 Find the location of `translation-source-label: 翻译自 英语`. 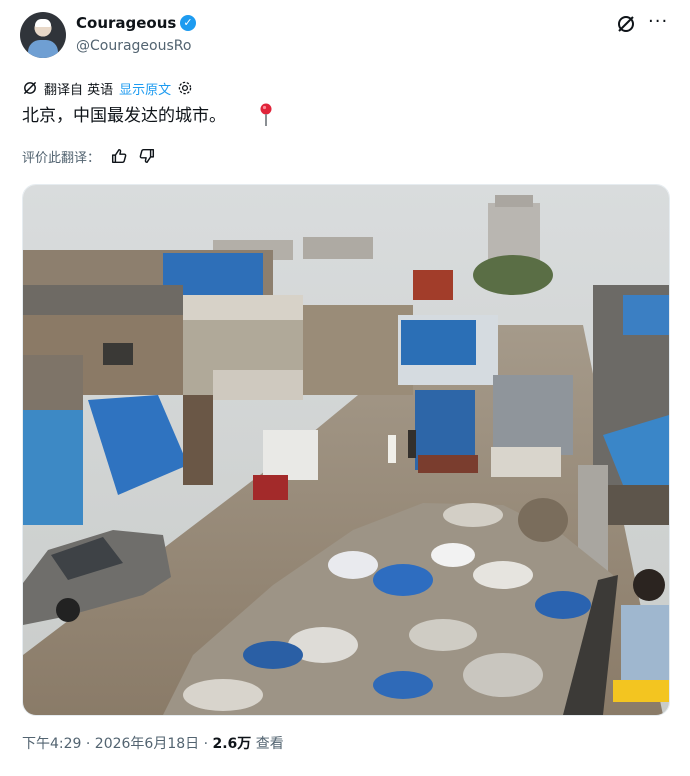

translation-source-label: 翻译自 英语 is located at coordinates (79, 90).